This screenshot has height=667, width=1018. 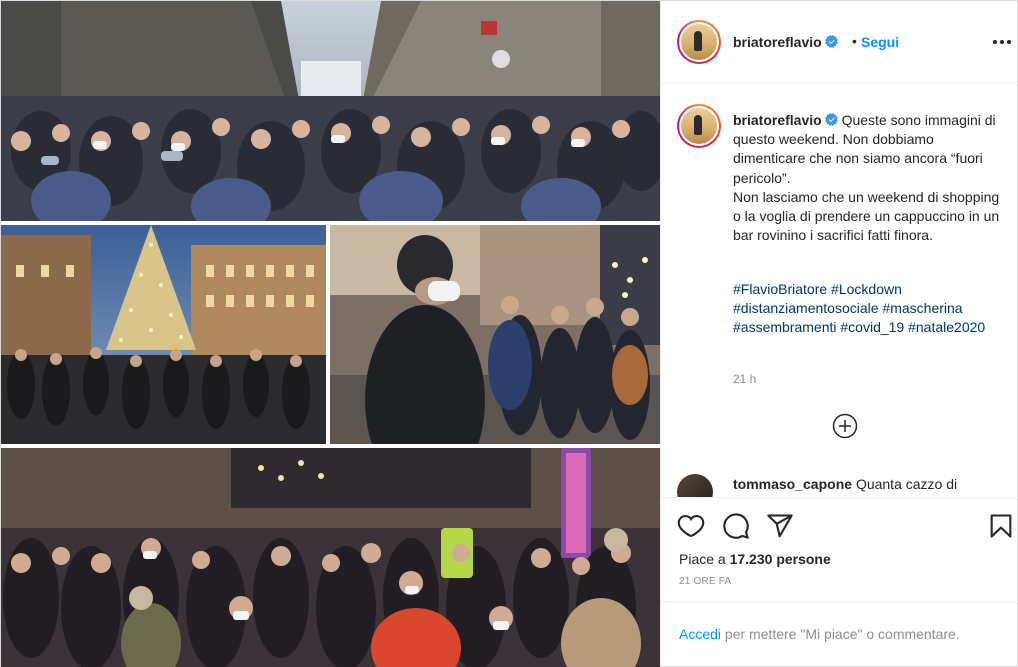 I want to click on login-link: Accedi, so click(x=700, y=634).